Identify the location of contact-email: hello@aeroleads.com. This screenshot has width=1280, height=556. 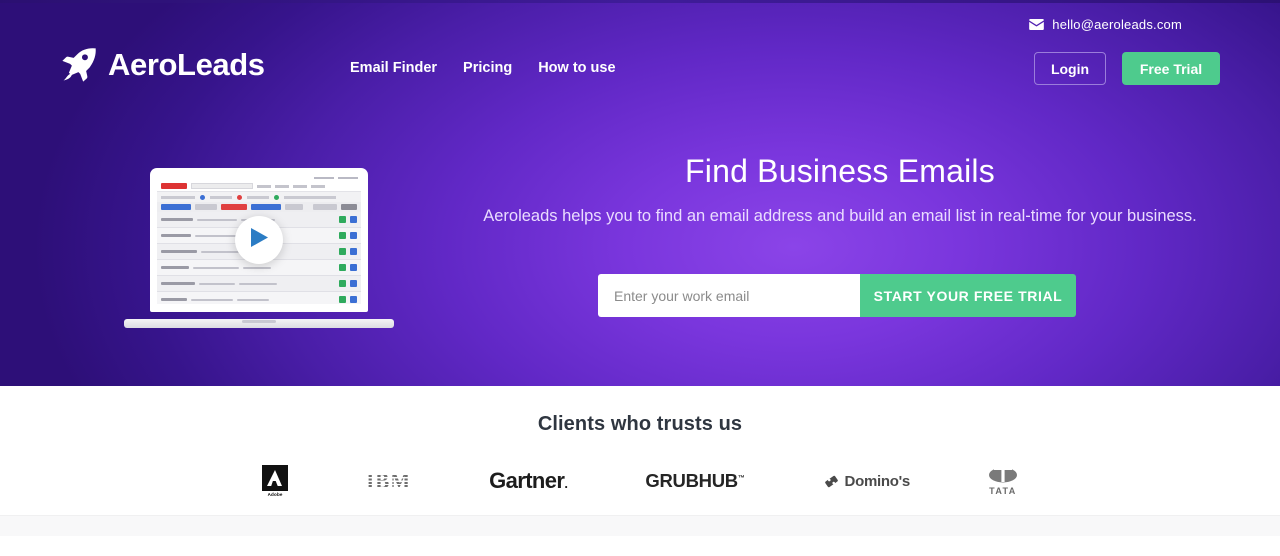
(1105, 24).